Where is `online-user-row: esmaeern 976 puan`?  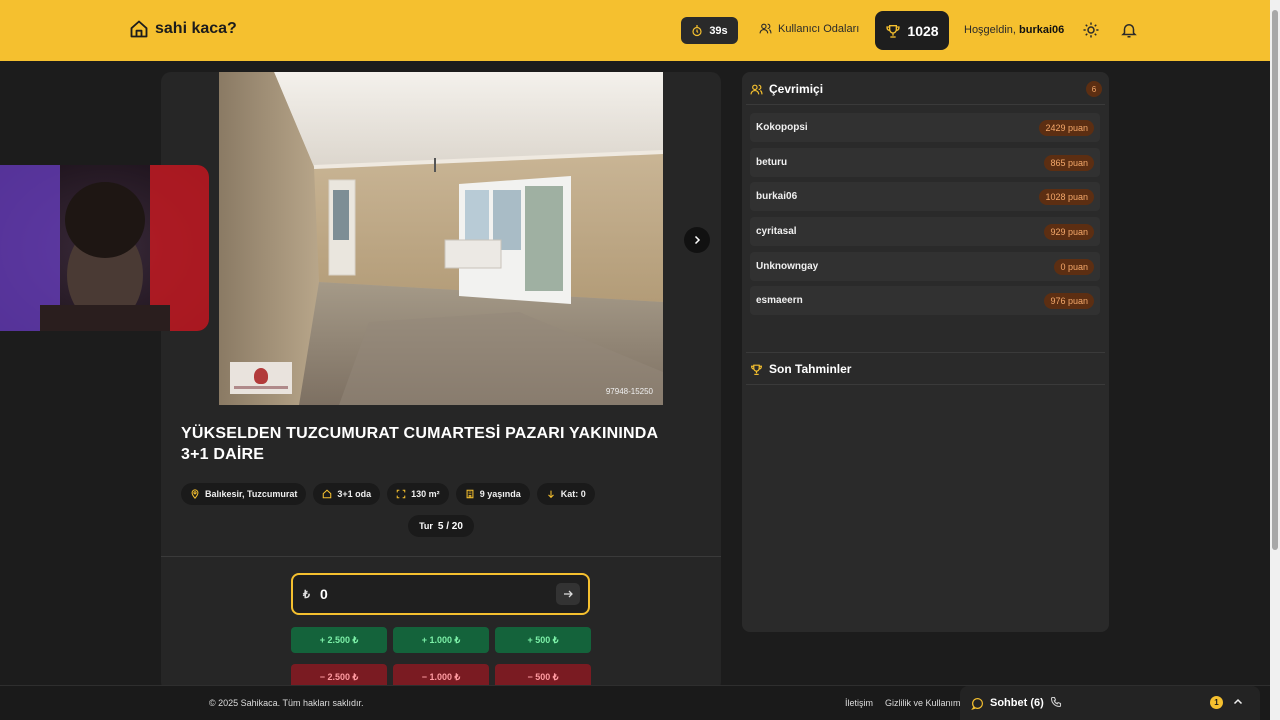
online-user-row: esmaeern 976 puan is located at coordinates (925, 300).